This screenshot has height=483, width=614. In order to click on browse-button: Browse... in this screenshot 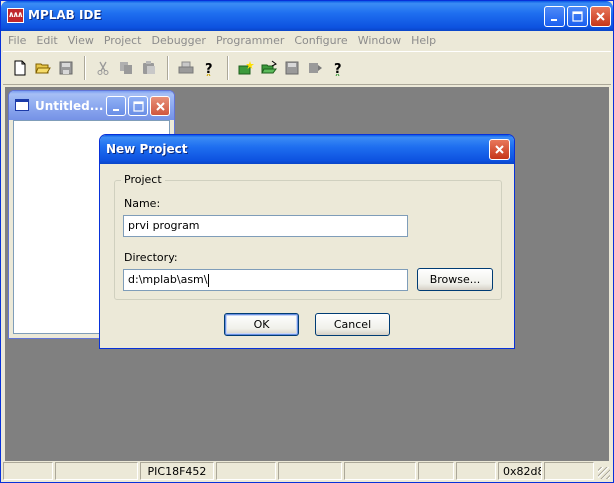, I will do `click(455, 279)`.